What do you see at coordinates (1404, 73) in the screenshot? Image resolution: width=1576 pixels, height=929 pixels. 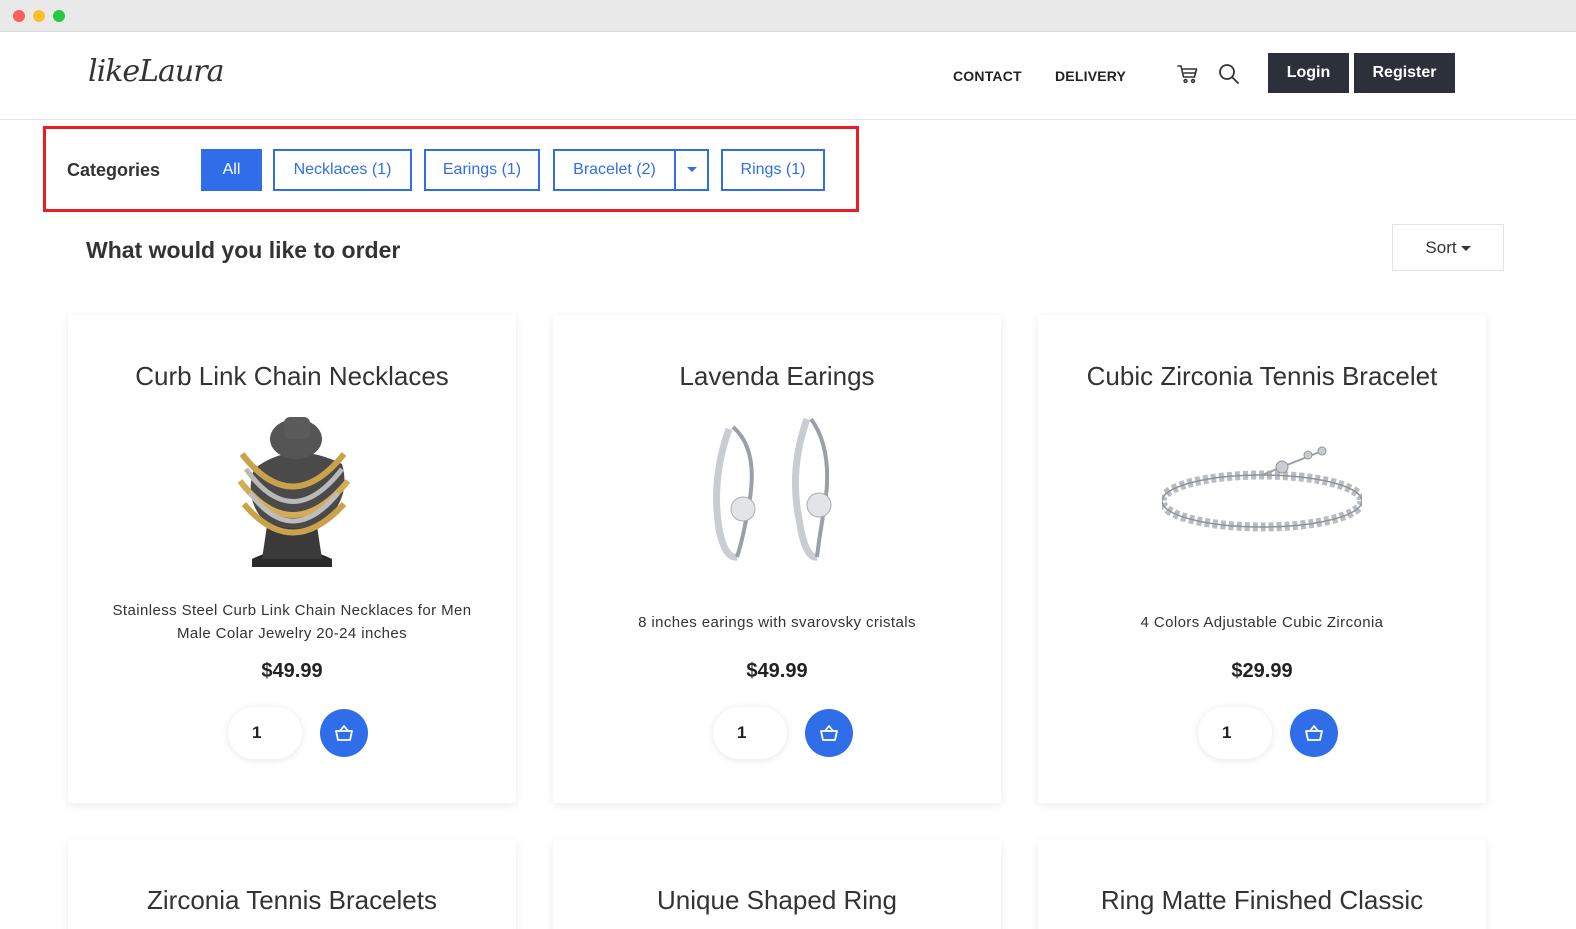 I see `register-button: Register` at bounding box center [1404, 73].